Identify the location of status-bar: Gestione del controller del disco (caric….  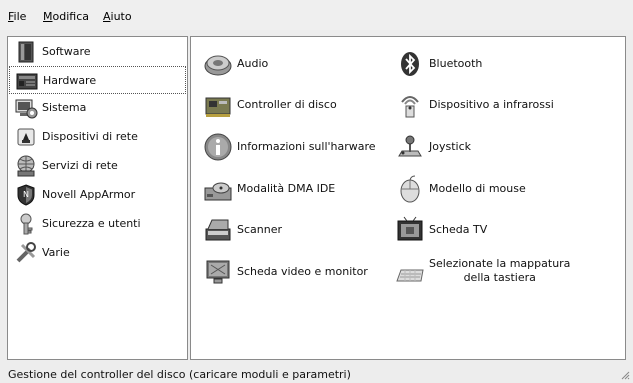
(316, 373).